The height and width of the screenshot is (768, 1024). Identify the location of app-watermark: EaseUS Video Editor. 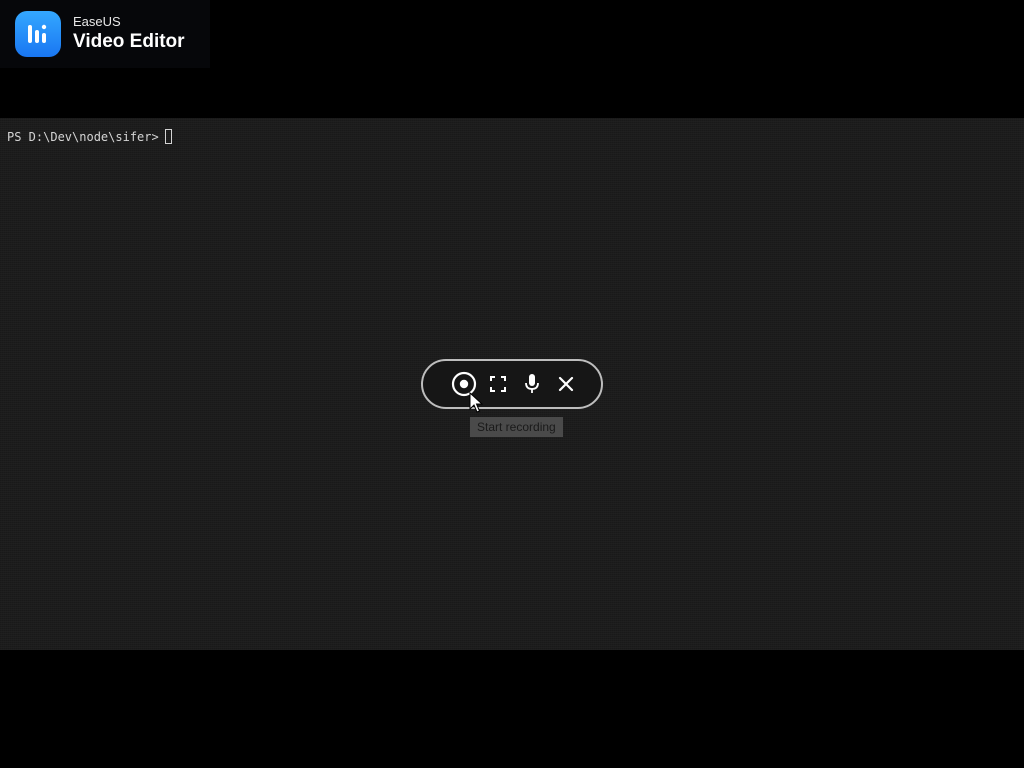
(105, 34).